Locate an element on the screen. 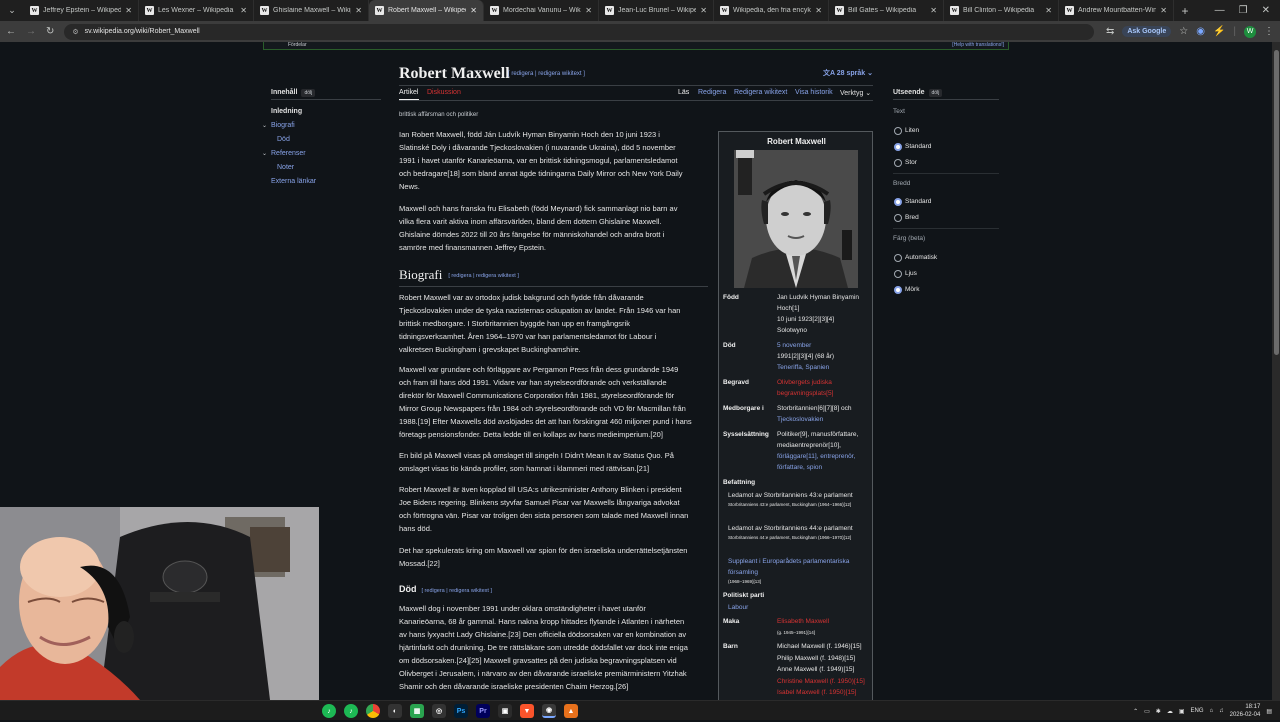 The height and width of the screenshot is (722, 1280). toc-item-biografi: Biografi is located at coordinates (283, 125).